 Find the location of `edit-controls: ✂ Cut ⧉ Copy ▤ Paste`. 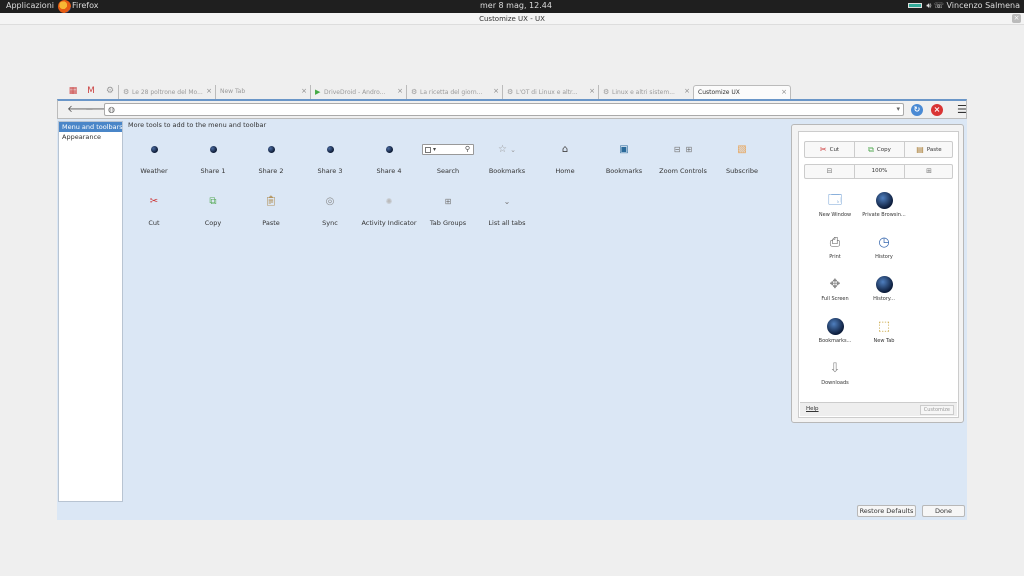

edit-controls: ✂ Cut ⧉ Copy ▤ Paste is located at coordinates (878, 149).